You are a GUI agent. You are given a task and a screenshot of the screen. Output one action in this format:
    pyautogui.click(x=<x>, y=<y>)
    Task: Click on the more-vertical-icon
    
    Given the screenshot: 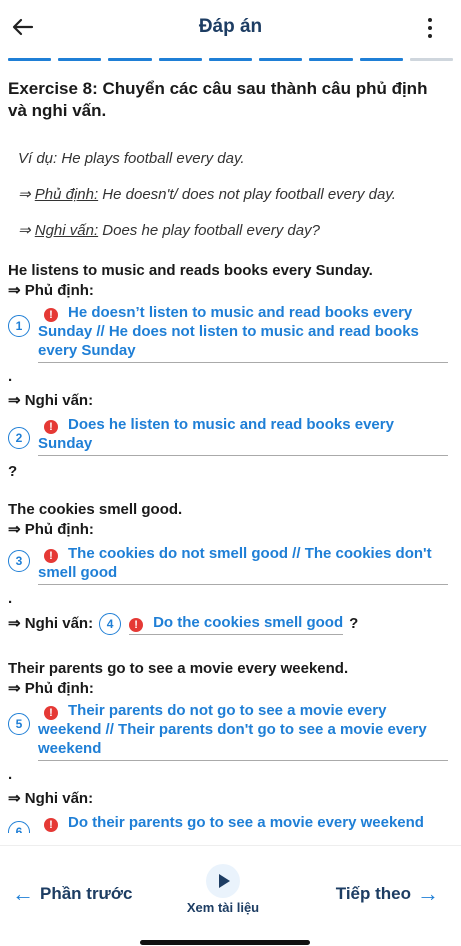 What is the action you would take?
    pyautogui.click(x=430, y=28)
    